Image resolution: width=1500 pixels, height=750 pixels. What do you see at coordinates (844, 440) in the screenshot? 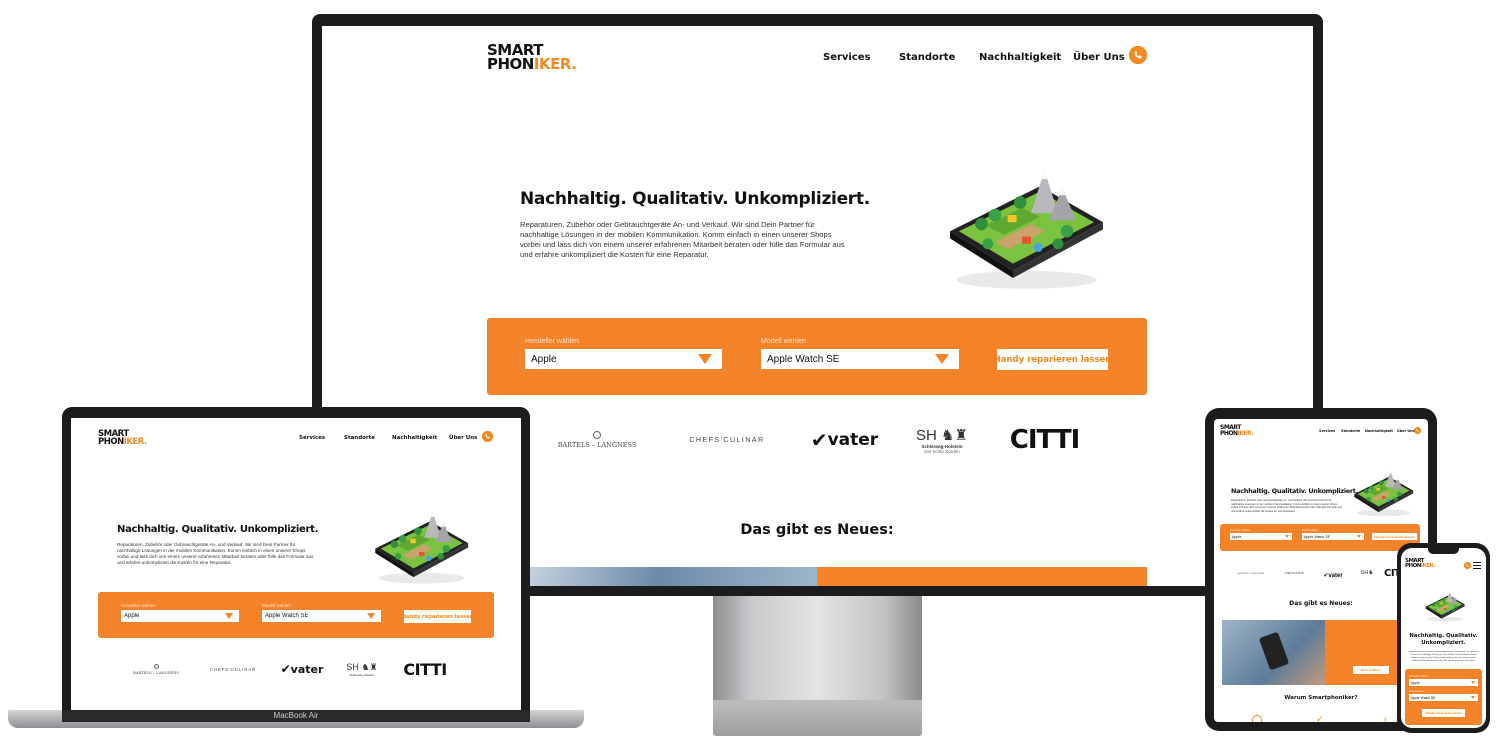
I see `partner-logo-vater: ✔ vater` at bounding box center [844, 440].